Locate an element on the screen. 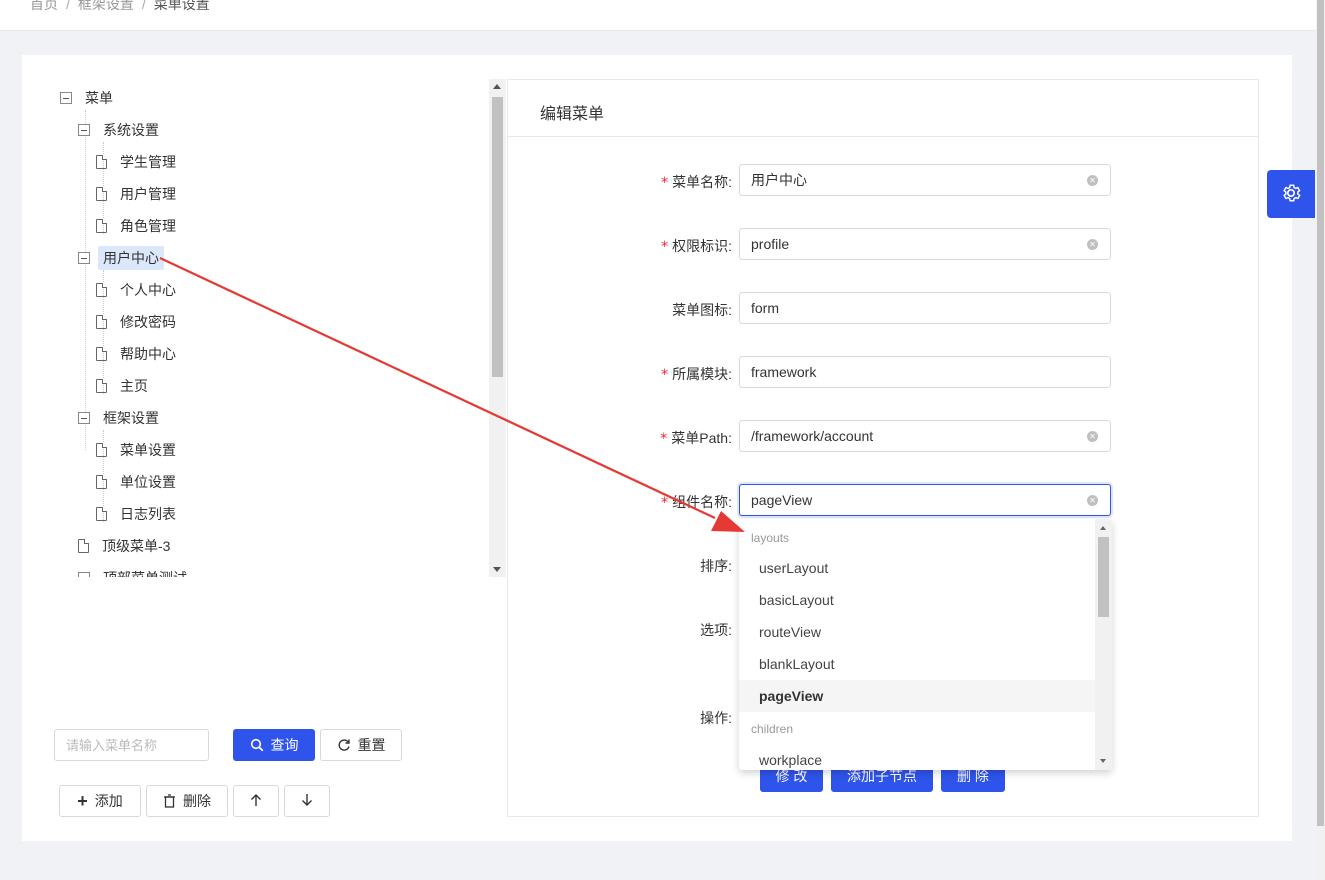 Image resolution: width=1325 pixels, height=880 pixels. tree-node-framework-settings: 框架设置 is located at coordinates (121, 418).